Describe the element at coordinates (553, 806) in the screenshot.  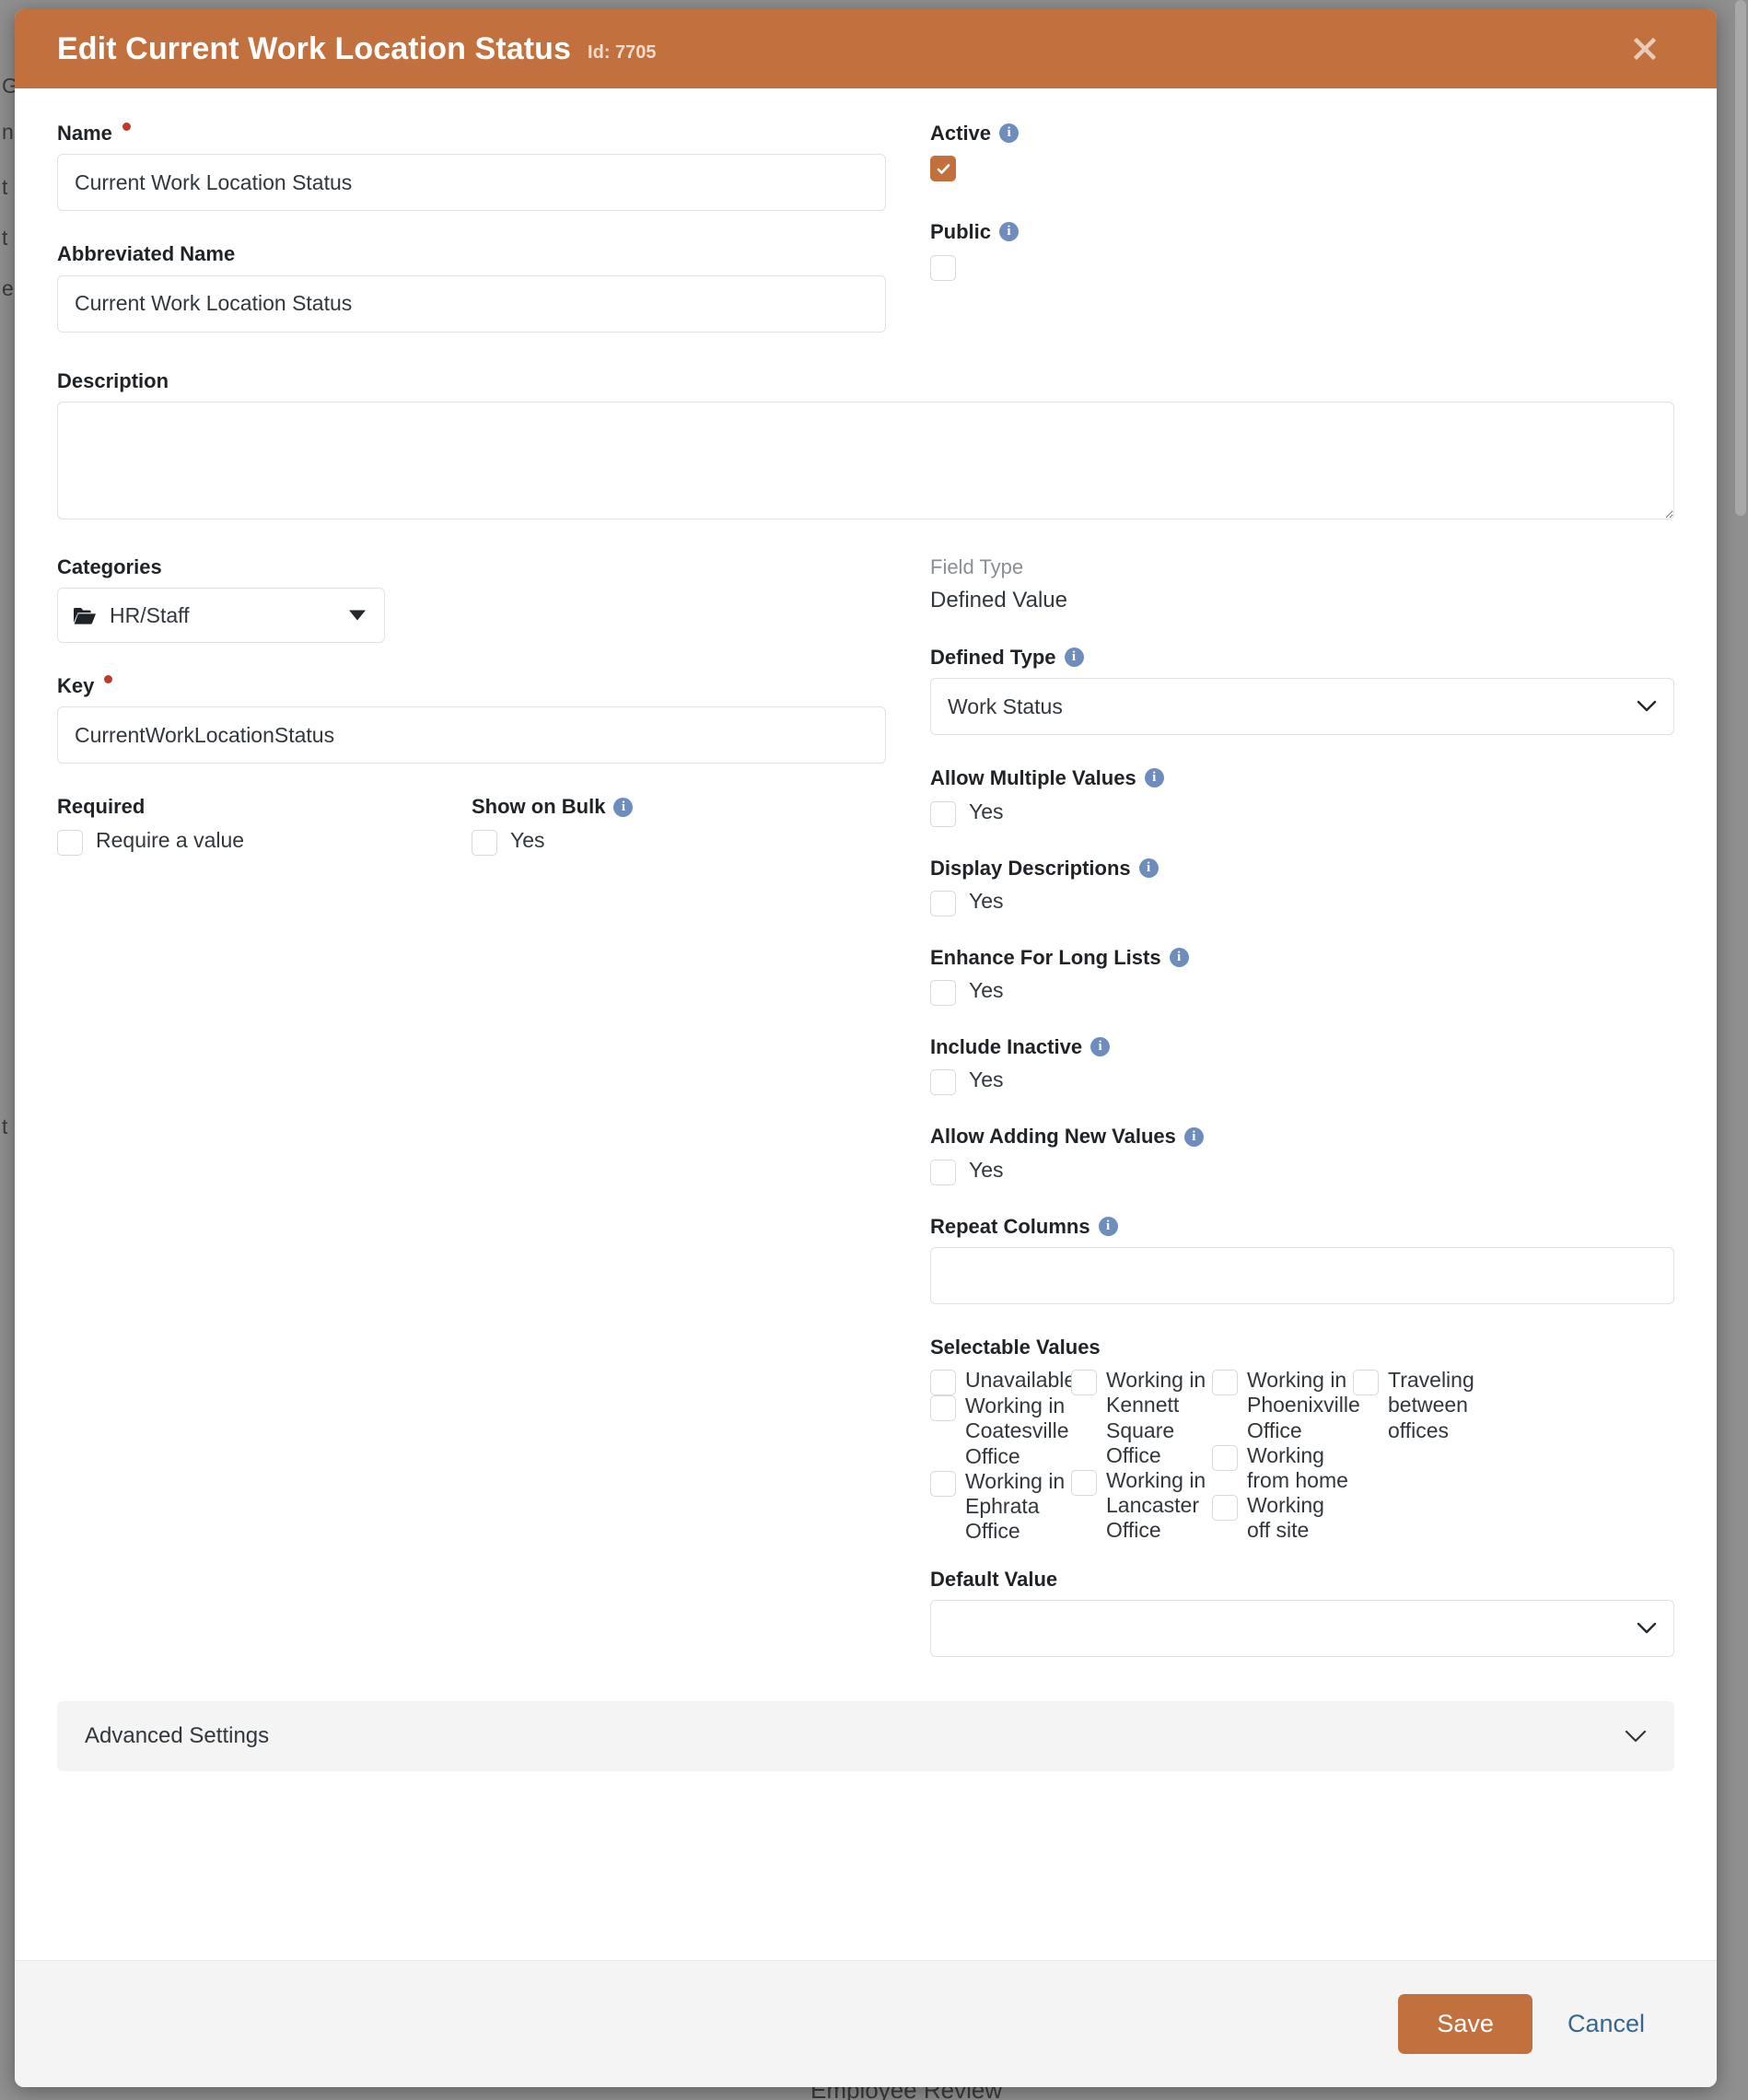
I see `show-on-bulk-label: Show on Bulk i` at that location.